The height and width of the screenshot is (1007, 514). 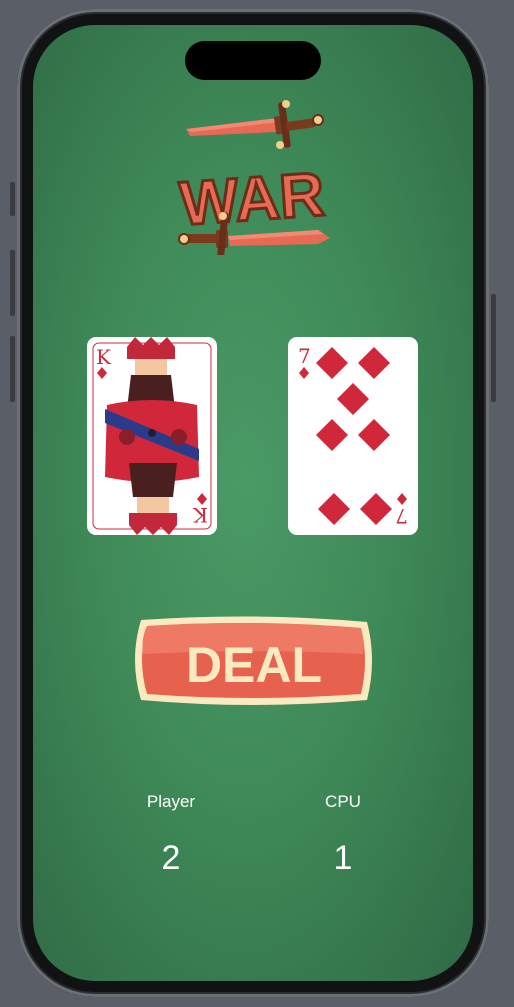 What do you see at coordinates (200, 515) in the screenshot?
I see `player-card-rank-bottom: K` at bounding box center [200, 515].